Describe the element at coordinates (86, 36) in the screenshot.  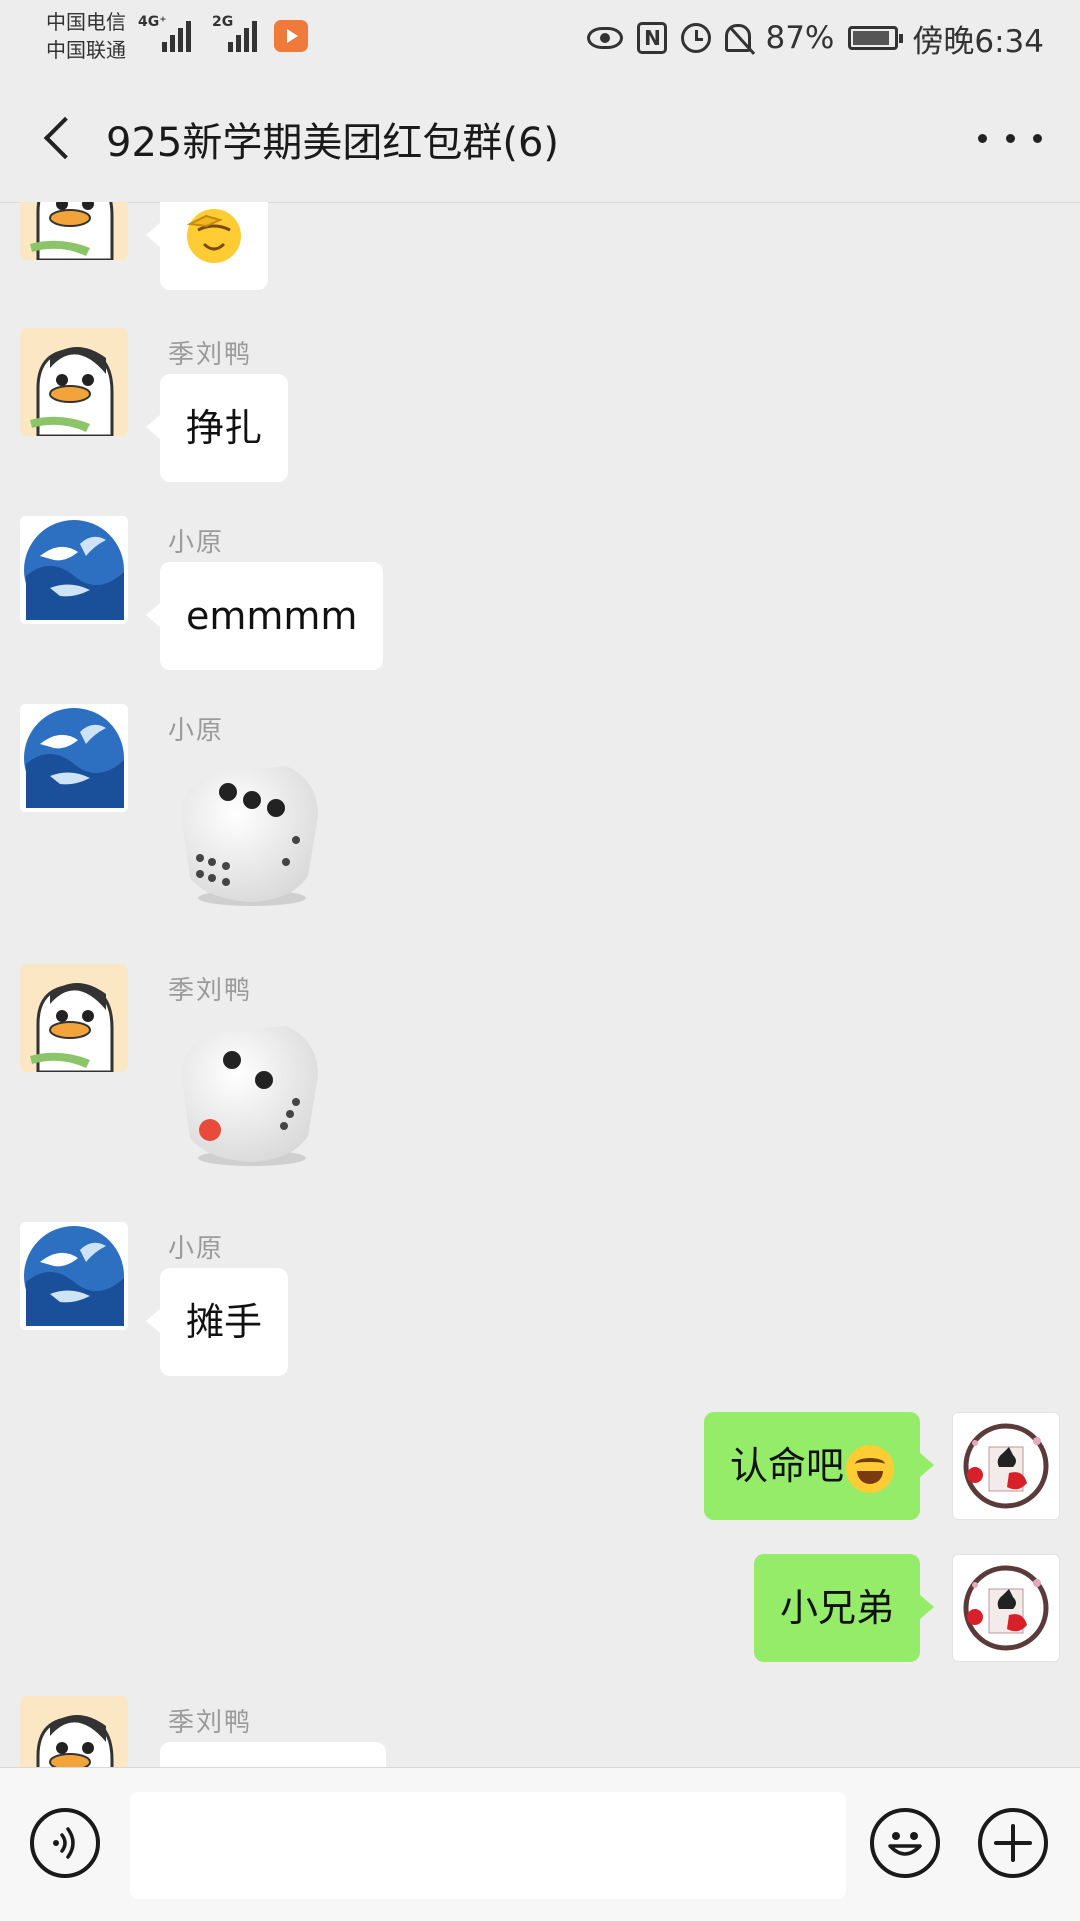
I see `carrier-names: 中国电信 中国联通` at that location.